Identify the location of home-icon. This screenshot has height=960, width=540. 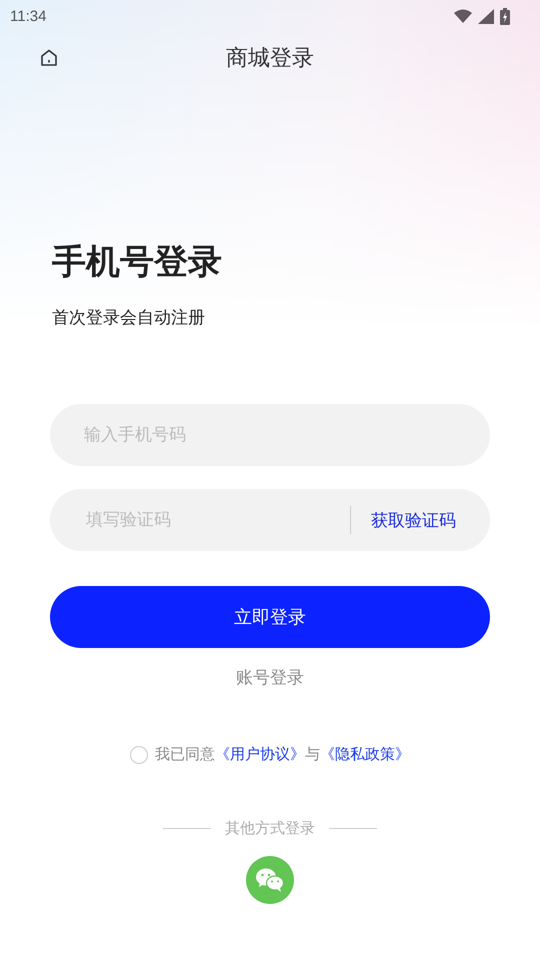
(49, 58).